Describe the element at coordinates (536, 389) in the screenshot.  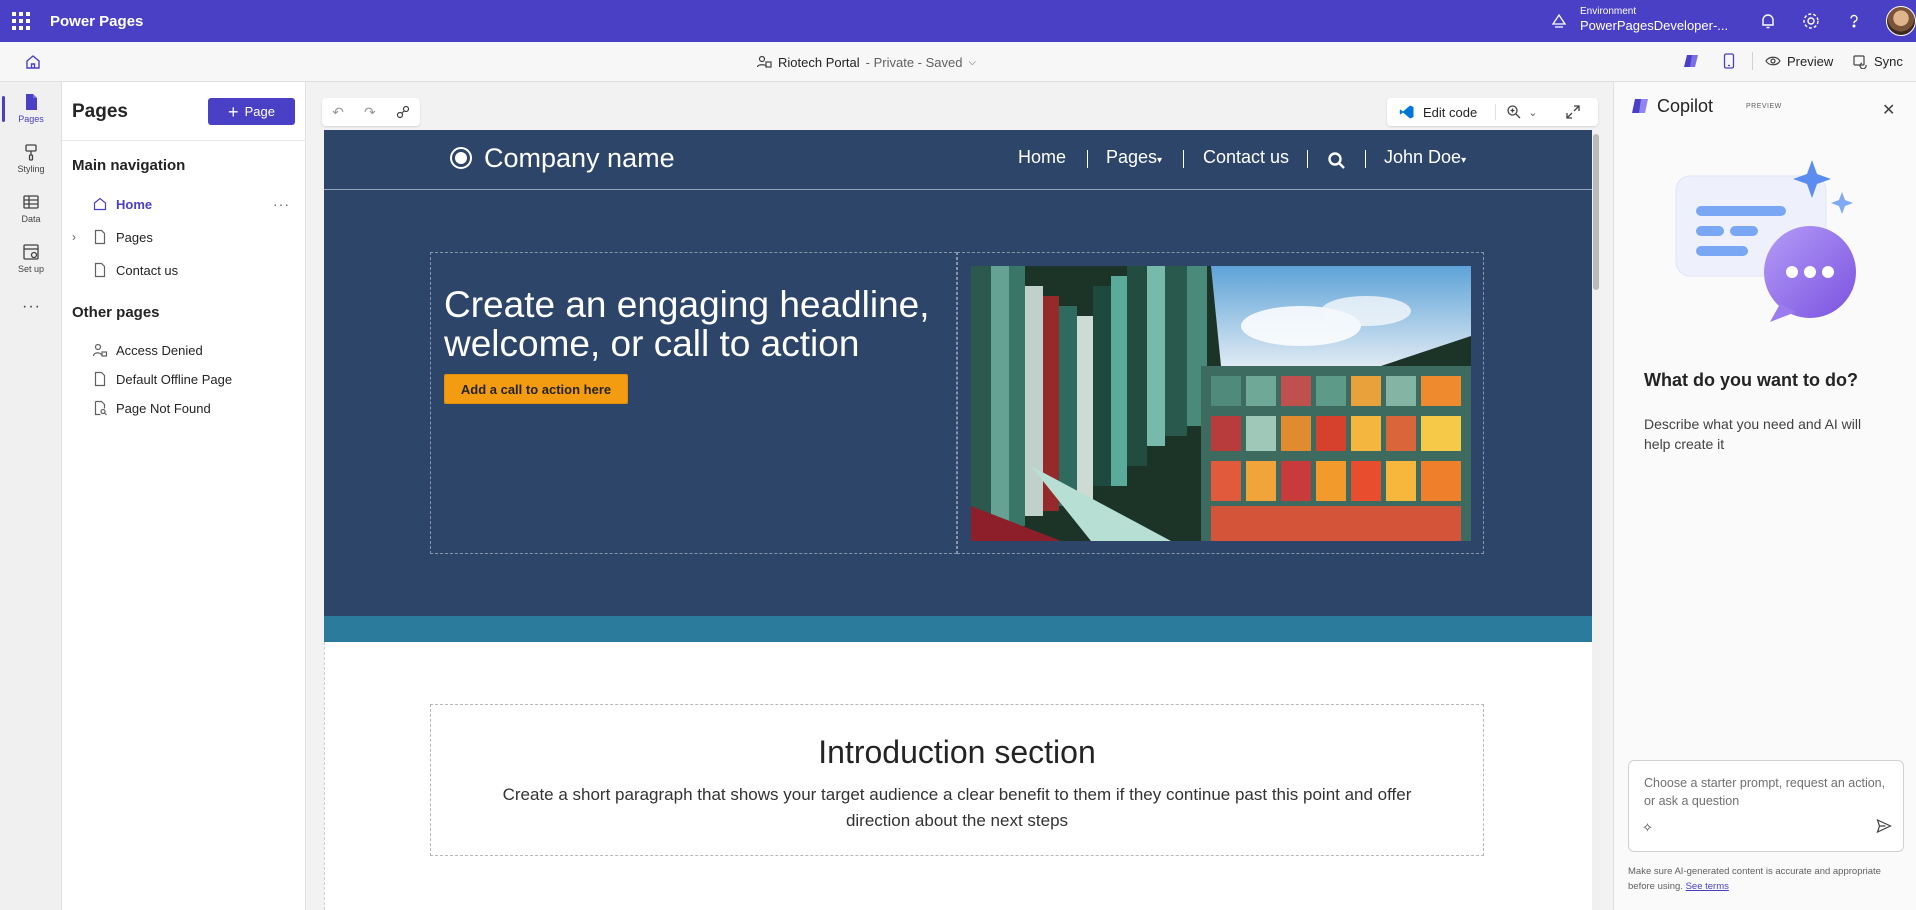
I see `cta-button: Add a call to action here` at that location.